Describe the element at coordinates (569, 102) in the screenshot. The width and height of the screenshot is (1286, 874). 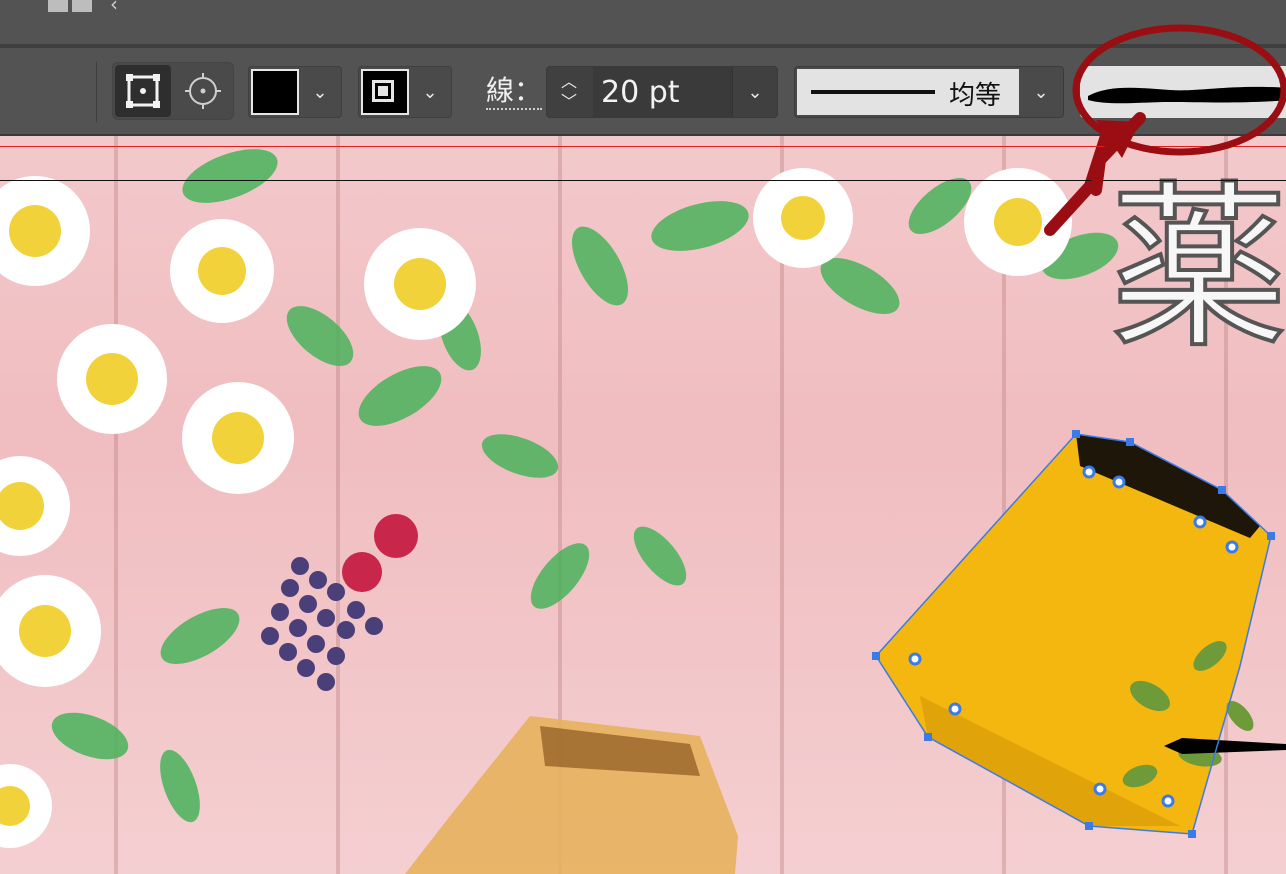
I see `chevron-down-icon: ﹀` at that location.